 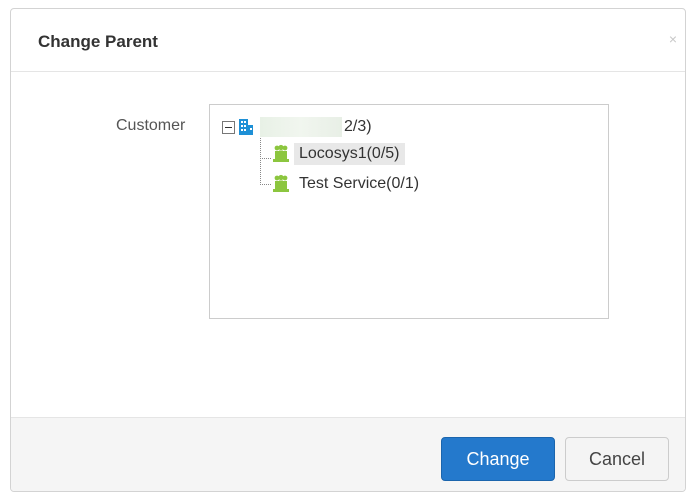 What do you see at coordinates (228, 127) in the screenshot?
I see `collapse-toggle-icon` at bounding box center [228, 127].